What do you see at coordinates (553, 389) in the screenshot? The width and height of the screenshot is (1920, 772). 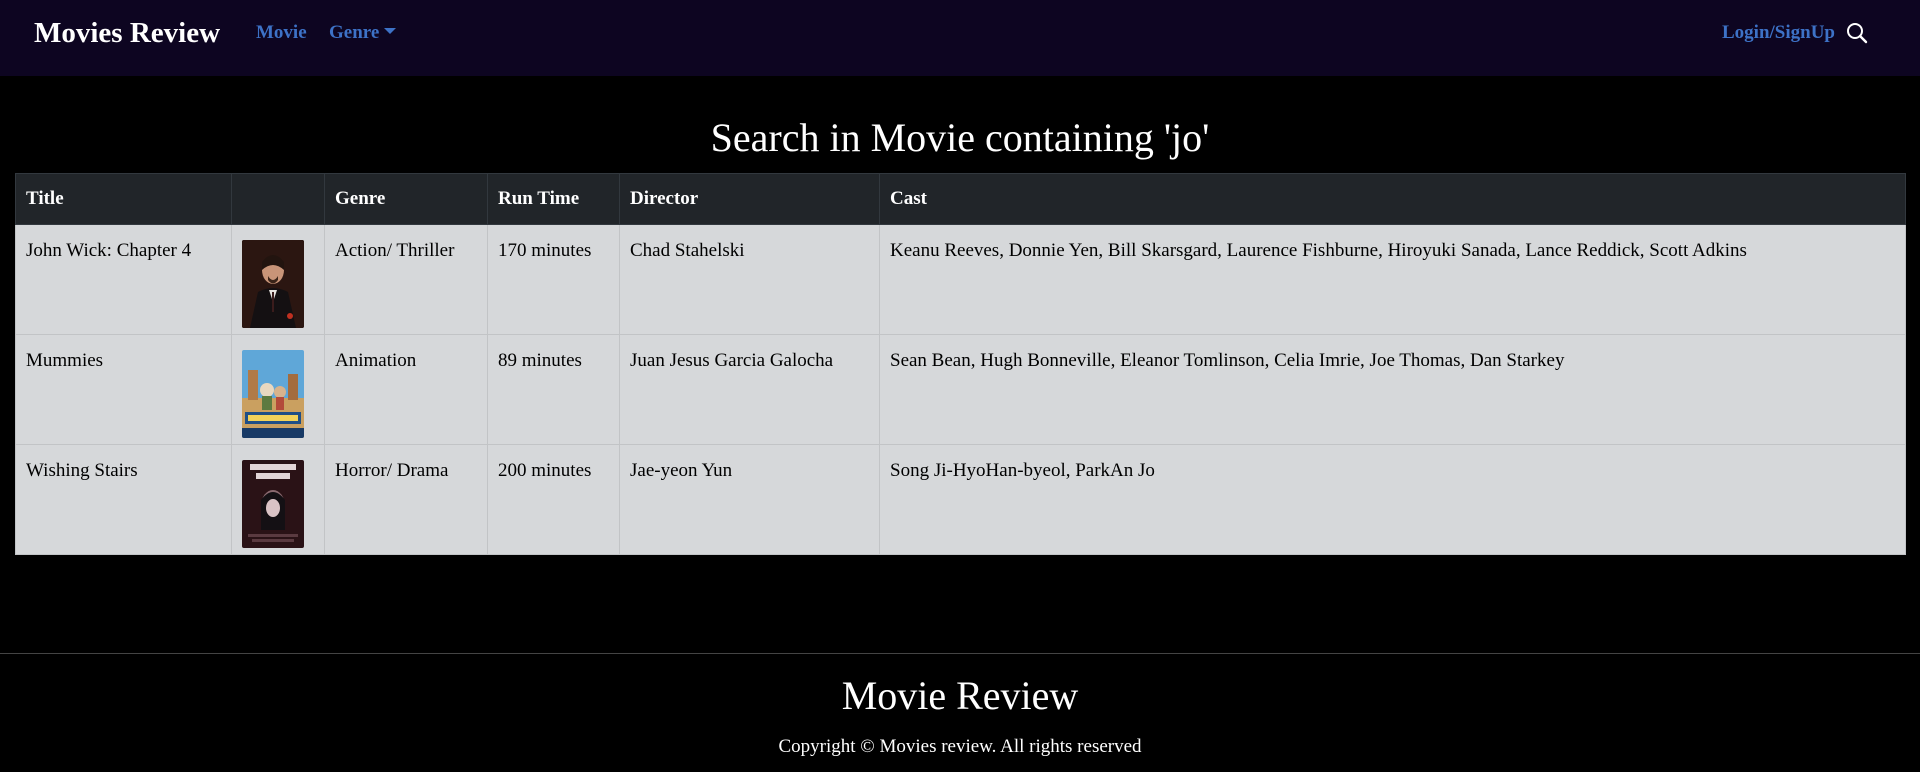 I see `cell-runtime: 89 minutes` at bounding box center [553, 389].